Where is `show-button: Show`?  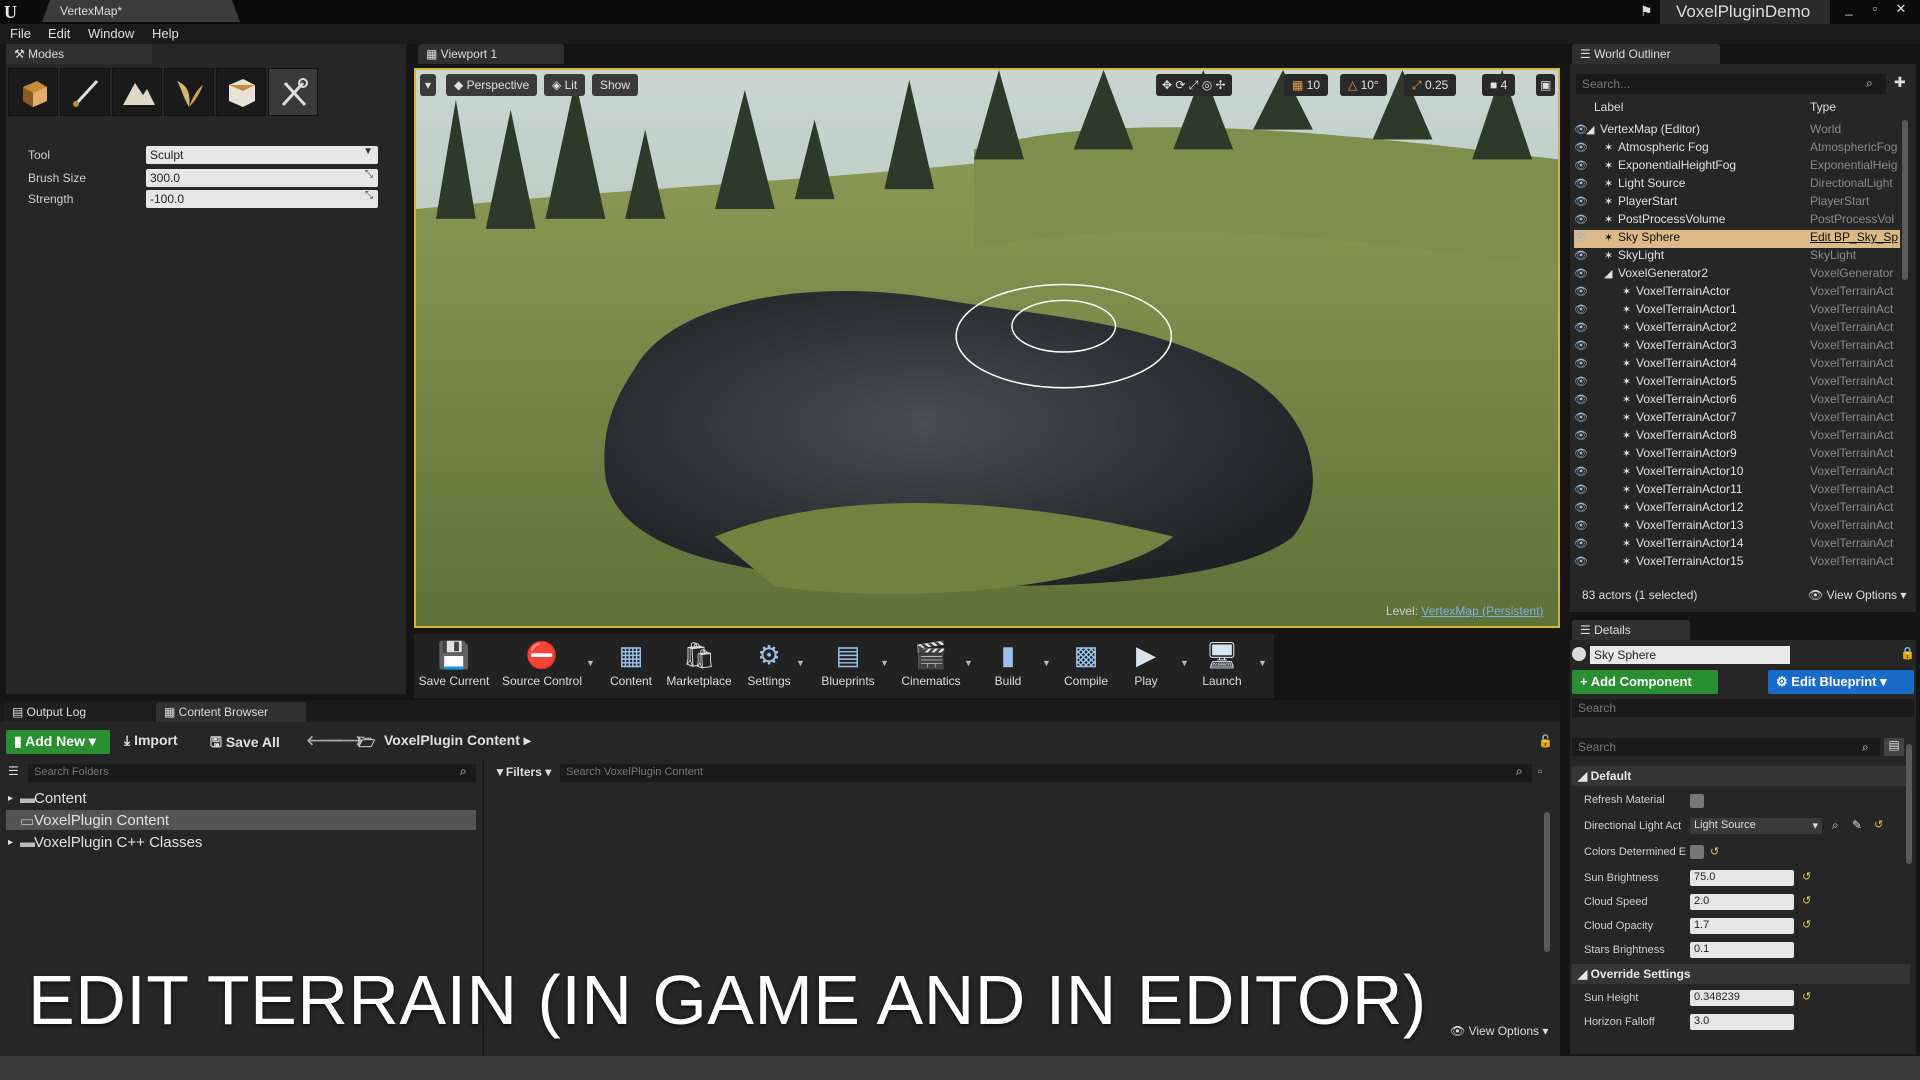 show-button: Show is located at coordinates (615, 85).